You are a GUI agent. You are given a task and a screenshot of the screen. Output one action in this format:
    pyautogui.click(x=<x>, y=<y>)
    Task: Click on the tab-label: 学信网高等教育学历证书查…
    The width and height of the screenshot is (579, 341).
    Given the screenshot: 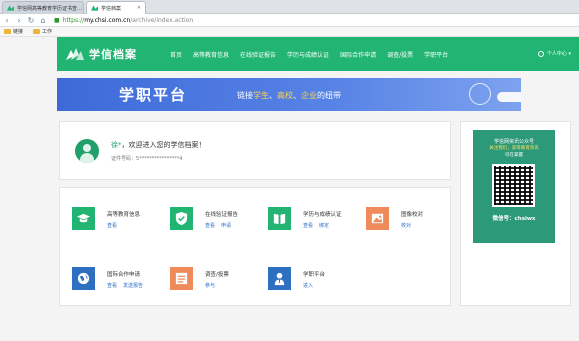 What is the action you would take?
    pyautogui.click(x=50, y=8)
    